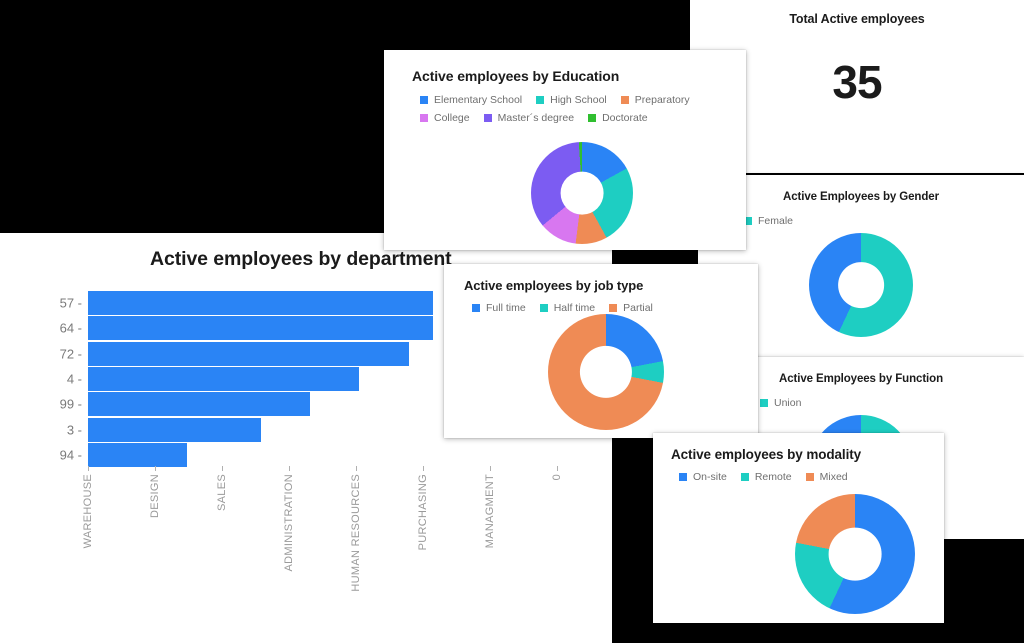 The image size is (1024, 643). I want to click on education-legend-item: Elementary School, so click(471, 100).